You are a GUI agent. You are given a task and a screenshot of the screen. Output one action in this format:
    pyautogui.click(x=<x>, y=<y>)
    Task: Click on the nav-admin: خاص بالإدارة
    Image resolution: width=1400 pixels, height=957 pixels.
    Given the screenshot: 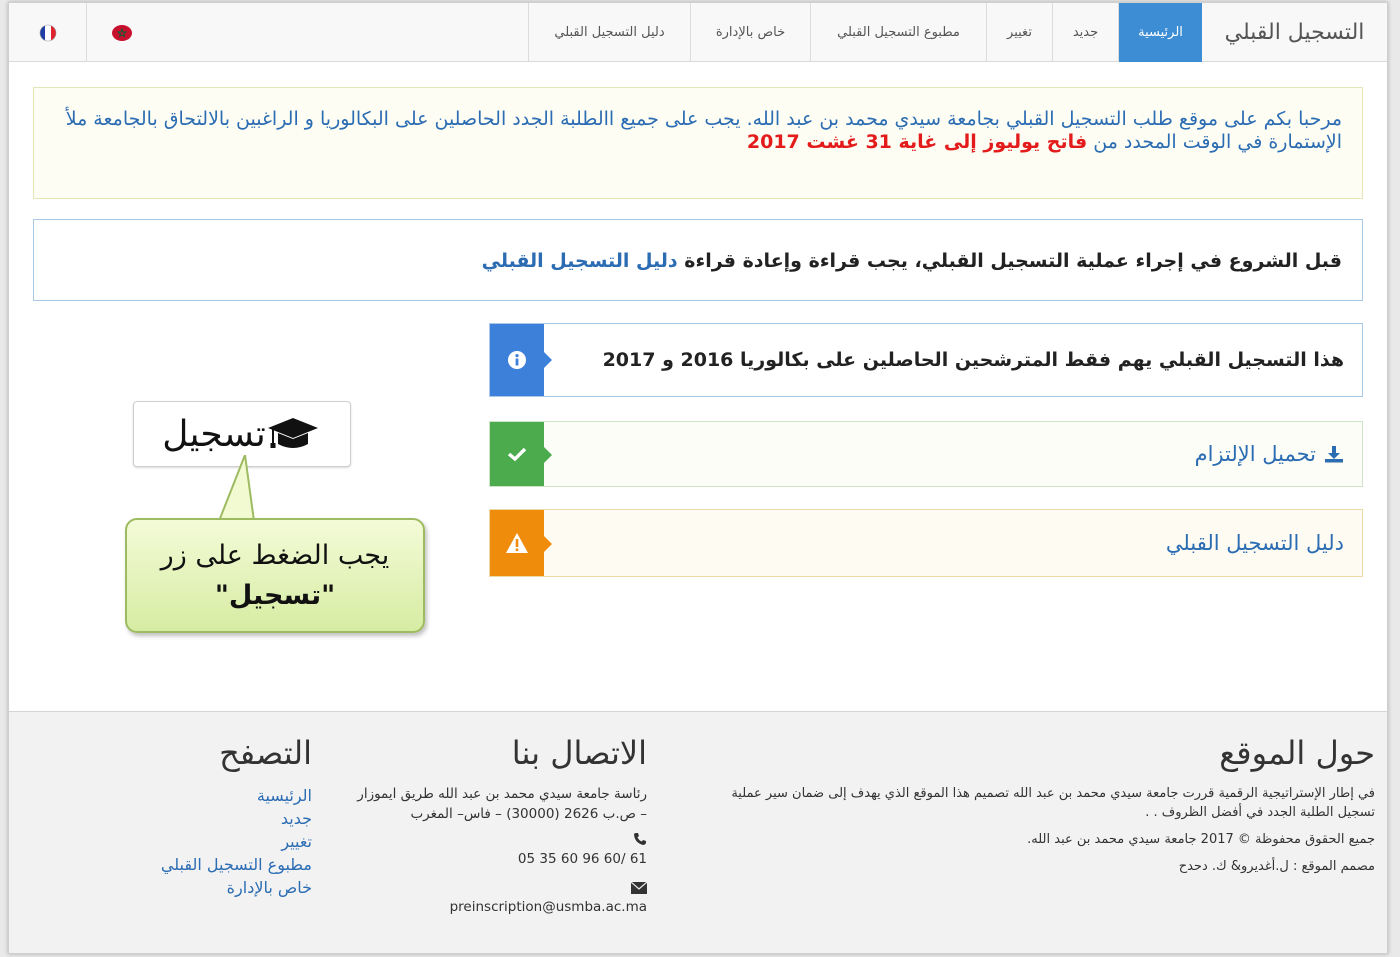 What is the action you would take?
    pyautogui.click(x=750, y=32)
    